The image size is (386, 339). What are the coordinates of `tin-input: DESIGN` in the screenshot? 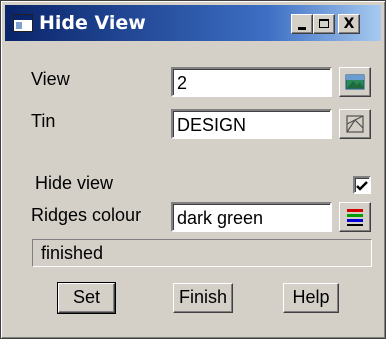 It's located at (251, 124).